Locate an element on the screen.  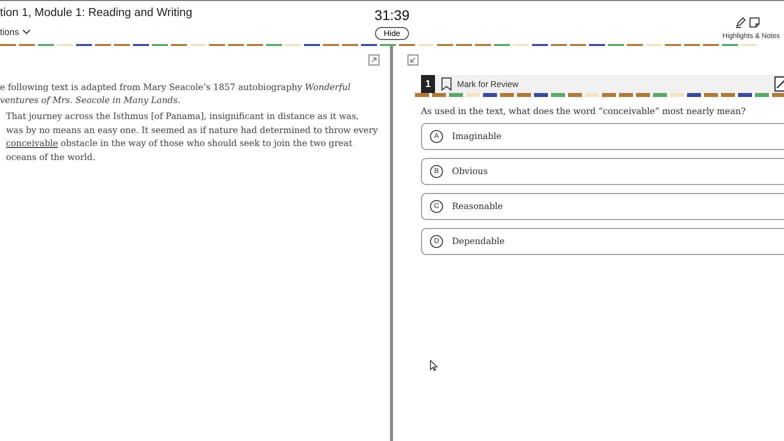
directions-menu: tions is located at coordinates (16, 32).